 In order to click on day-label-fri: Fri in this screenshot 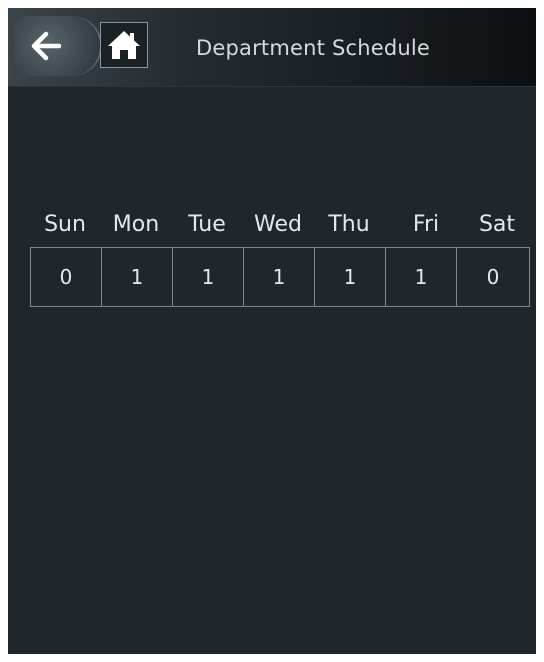, I will do `click(426, 224)`.